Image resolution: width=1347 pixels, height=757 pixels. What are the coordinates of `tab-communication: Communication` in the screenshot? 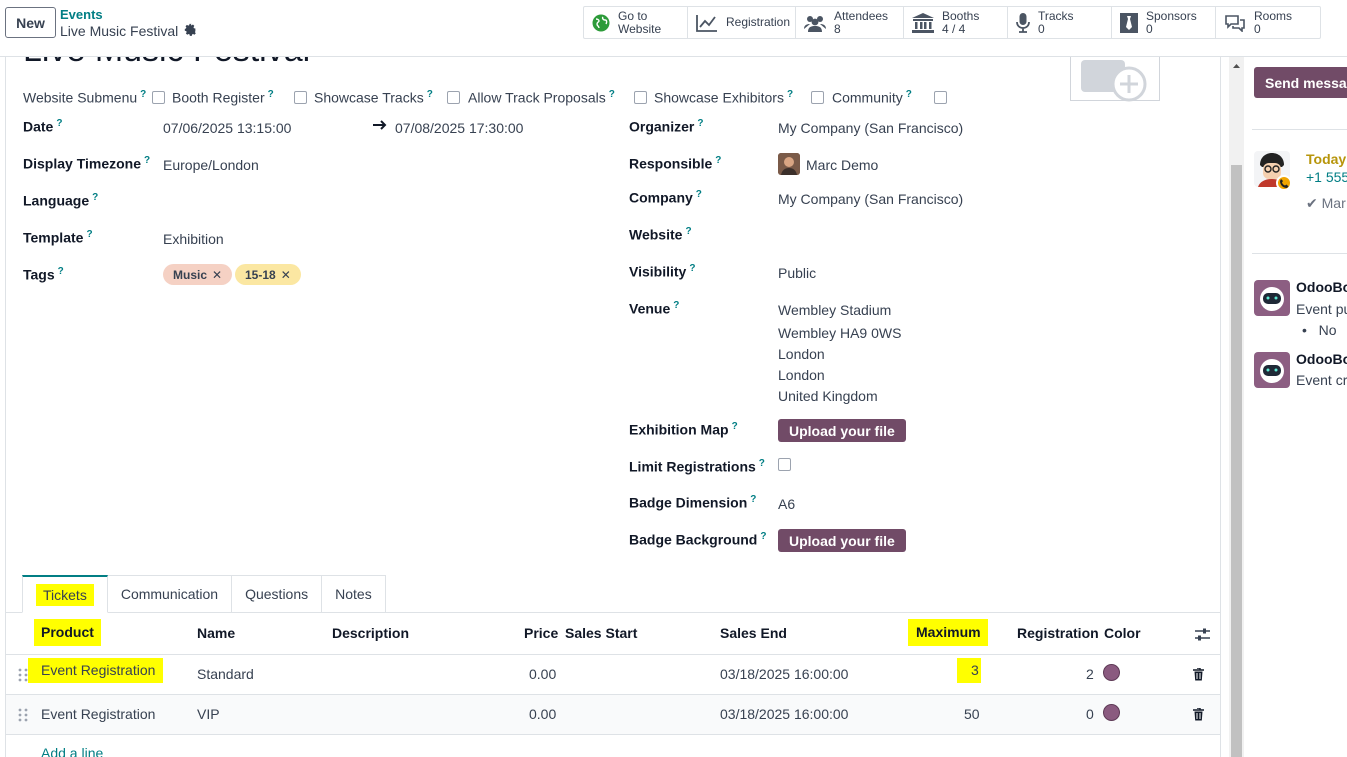 It's located at (170, 594).